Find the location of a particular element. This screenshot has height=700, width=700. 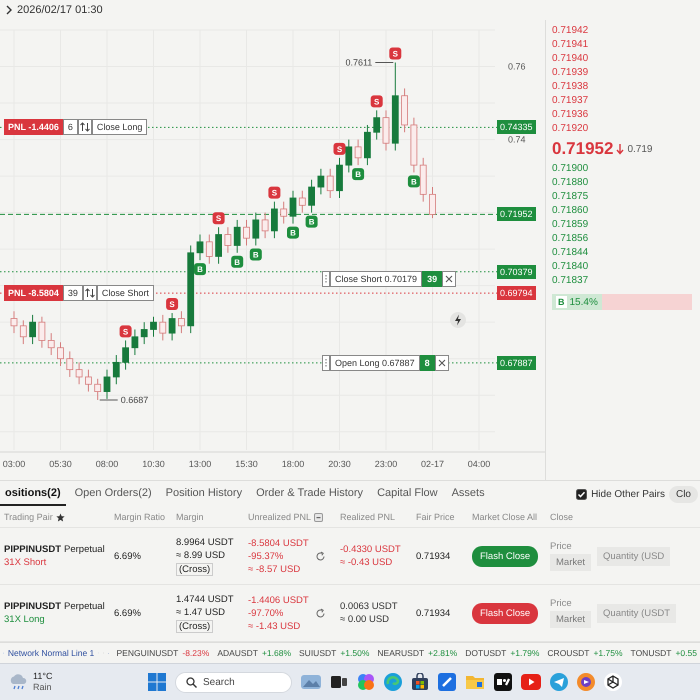

ticker-symbol: PENGUINUSDT is located at coordinates (147, 653).